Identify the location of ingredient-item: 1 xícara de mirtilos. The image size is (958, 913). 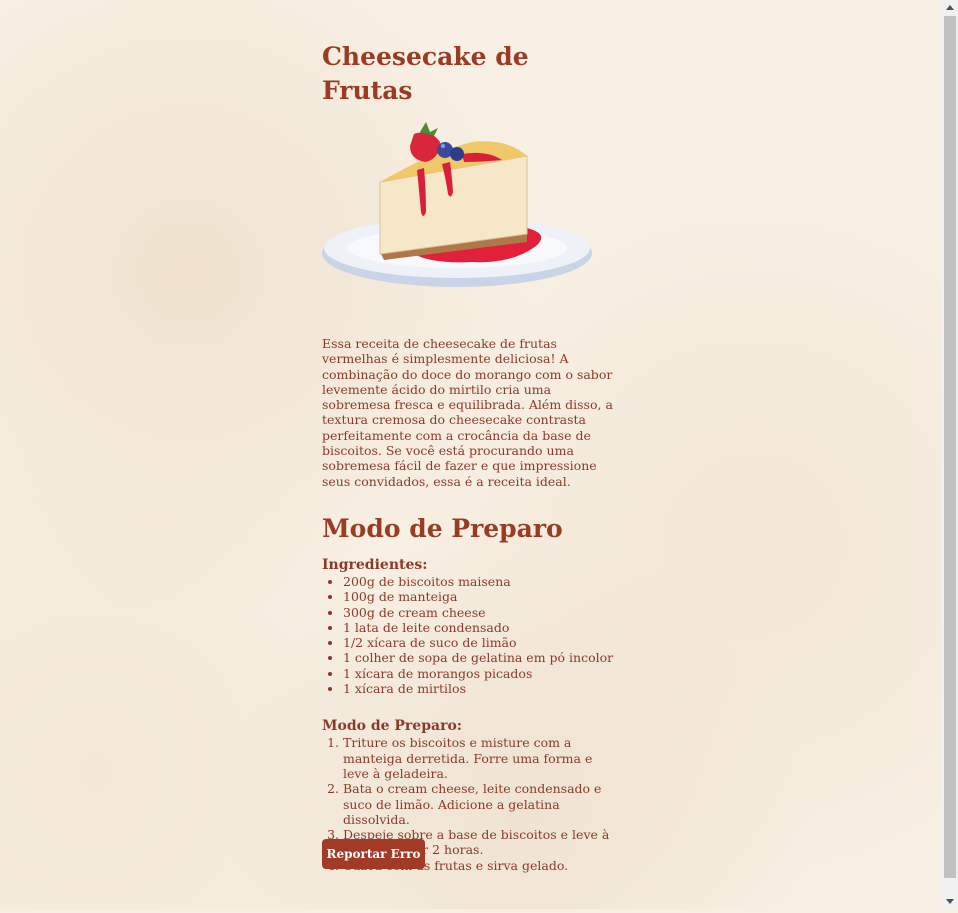
(482, 688).